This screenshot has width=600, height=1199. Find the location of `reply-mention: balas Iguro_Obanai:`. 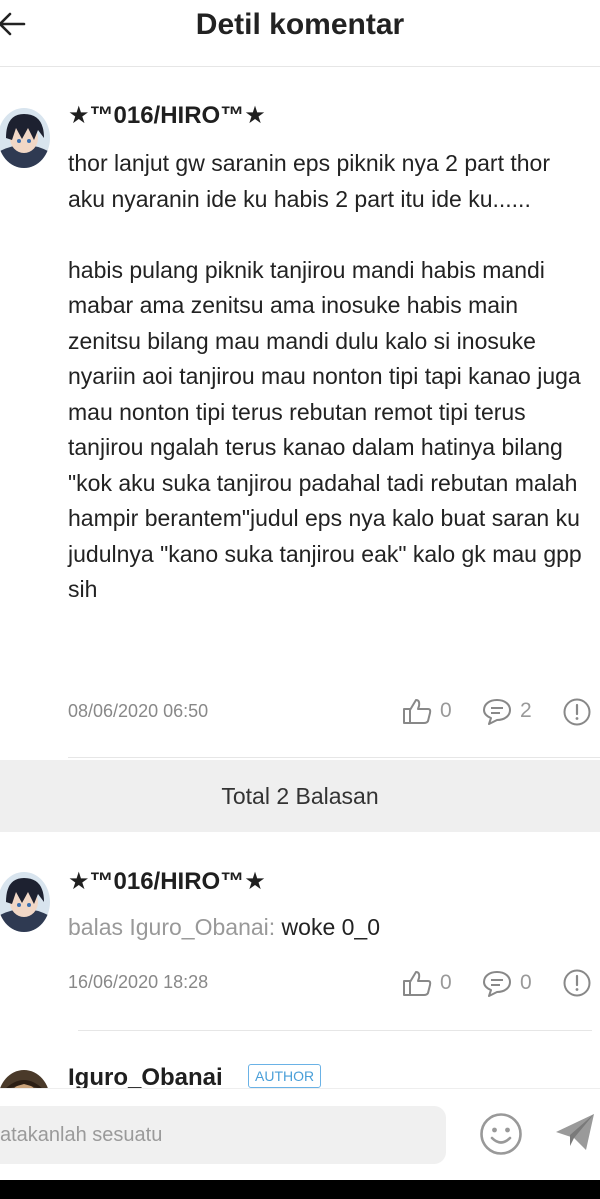

reply-mention: balas Iguro_Obanai: is located at coordinates (171, 927).